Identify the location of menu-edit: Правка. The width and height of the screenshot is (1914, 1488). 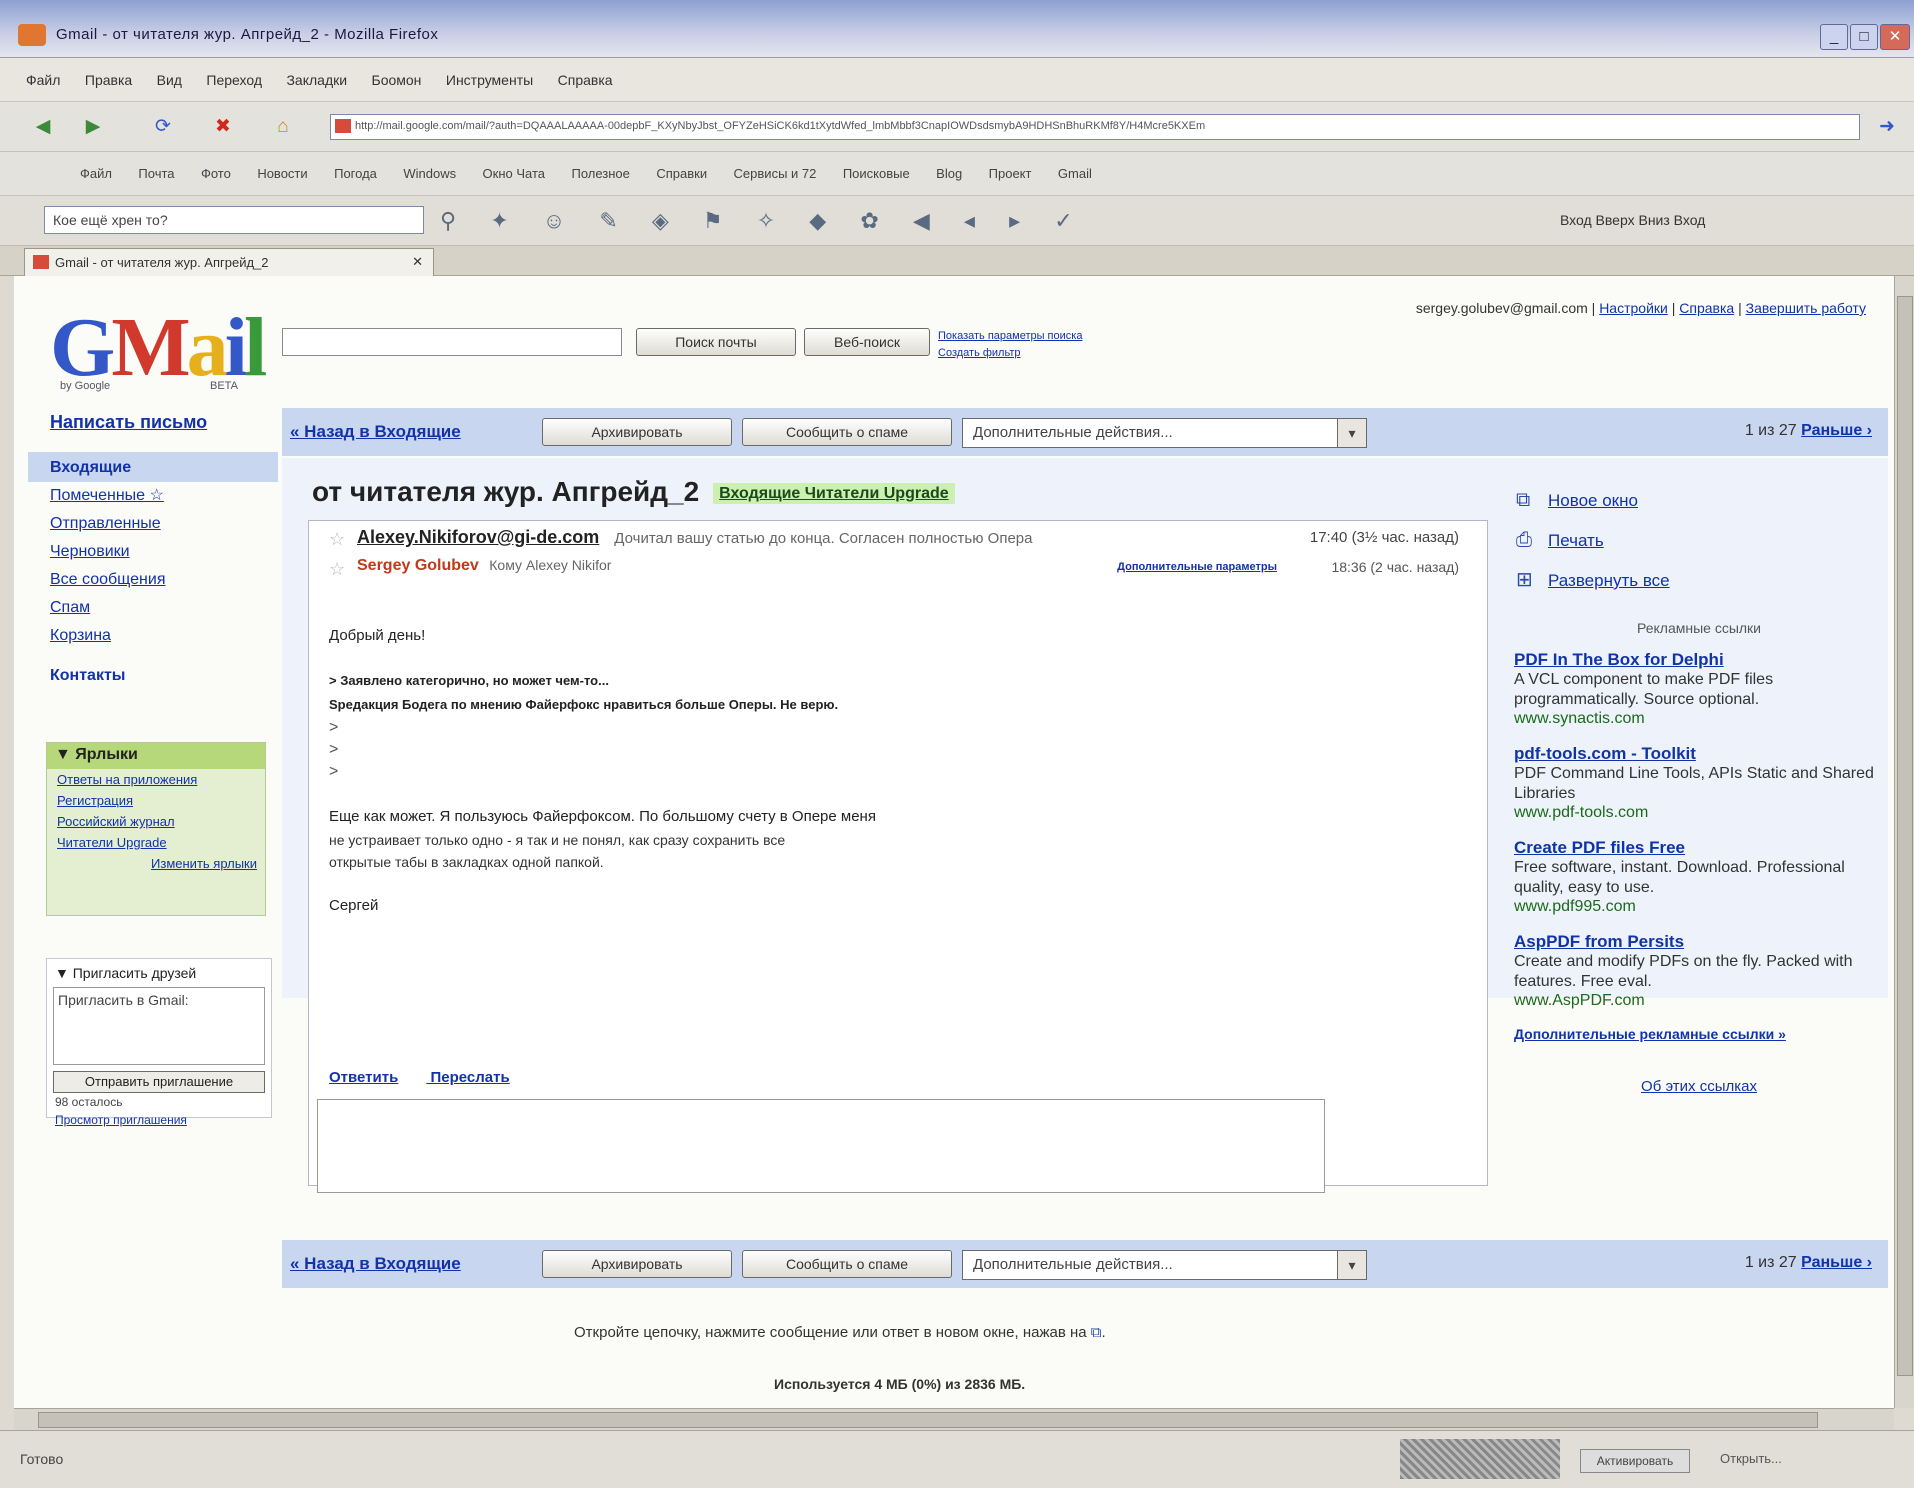
(108, 80).